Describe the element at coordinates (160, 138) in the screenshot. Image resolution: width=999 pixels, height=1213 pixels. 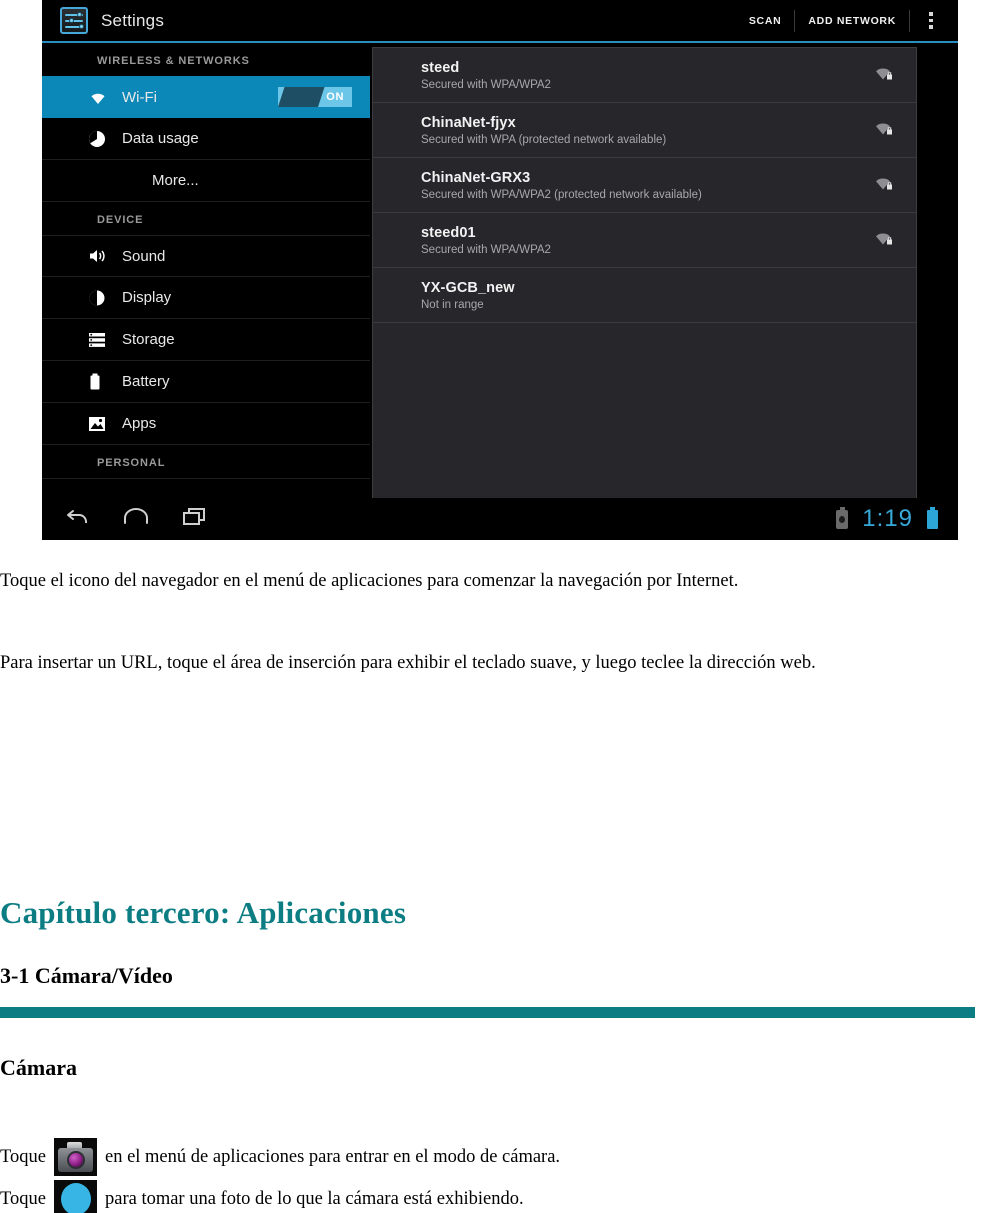
I see `sidebar-label: Data usage` at that location.